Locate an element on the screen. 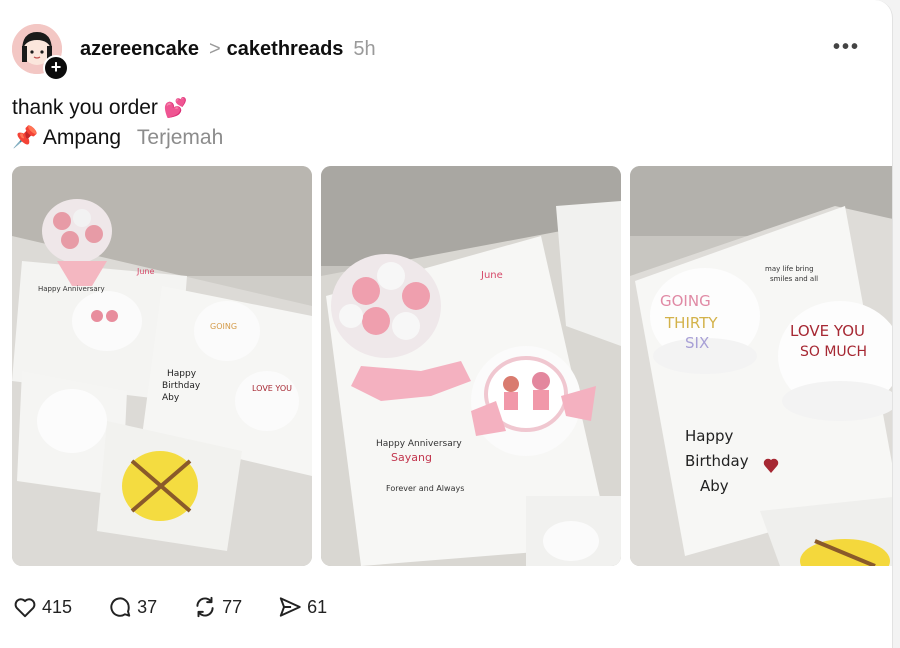  svg-text: SO MUCH is located at coordinates (833, 352).